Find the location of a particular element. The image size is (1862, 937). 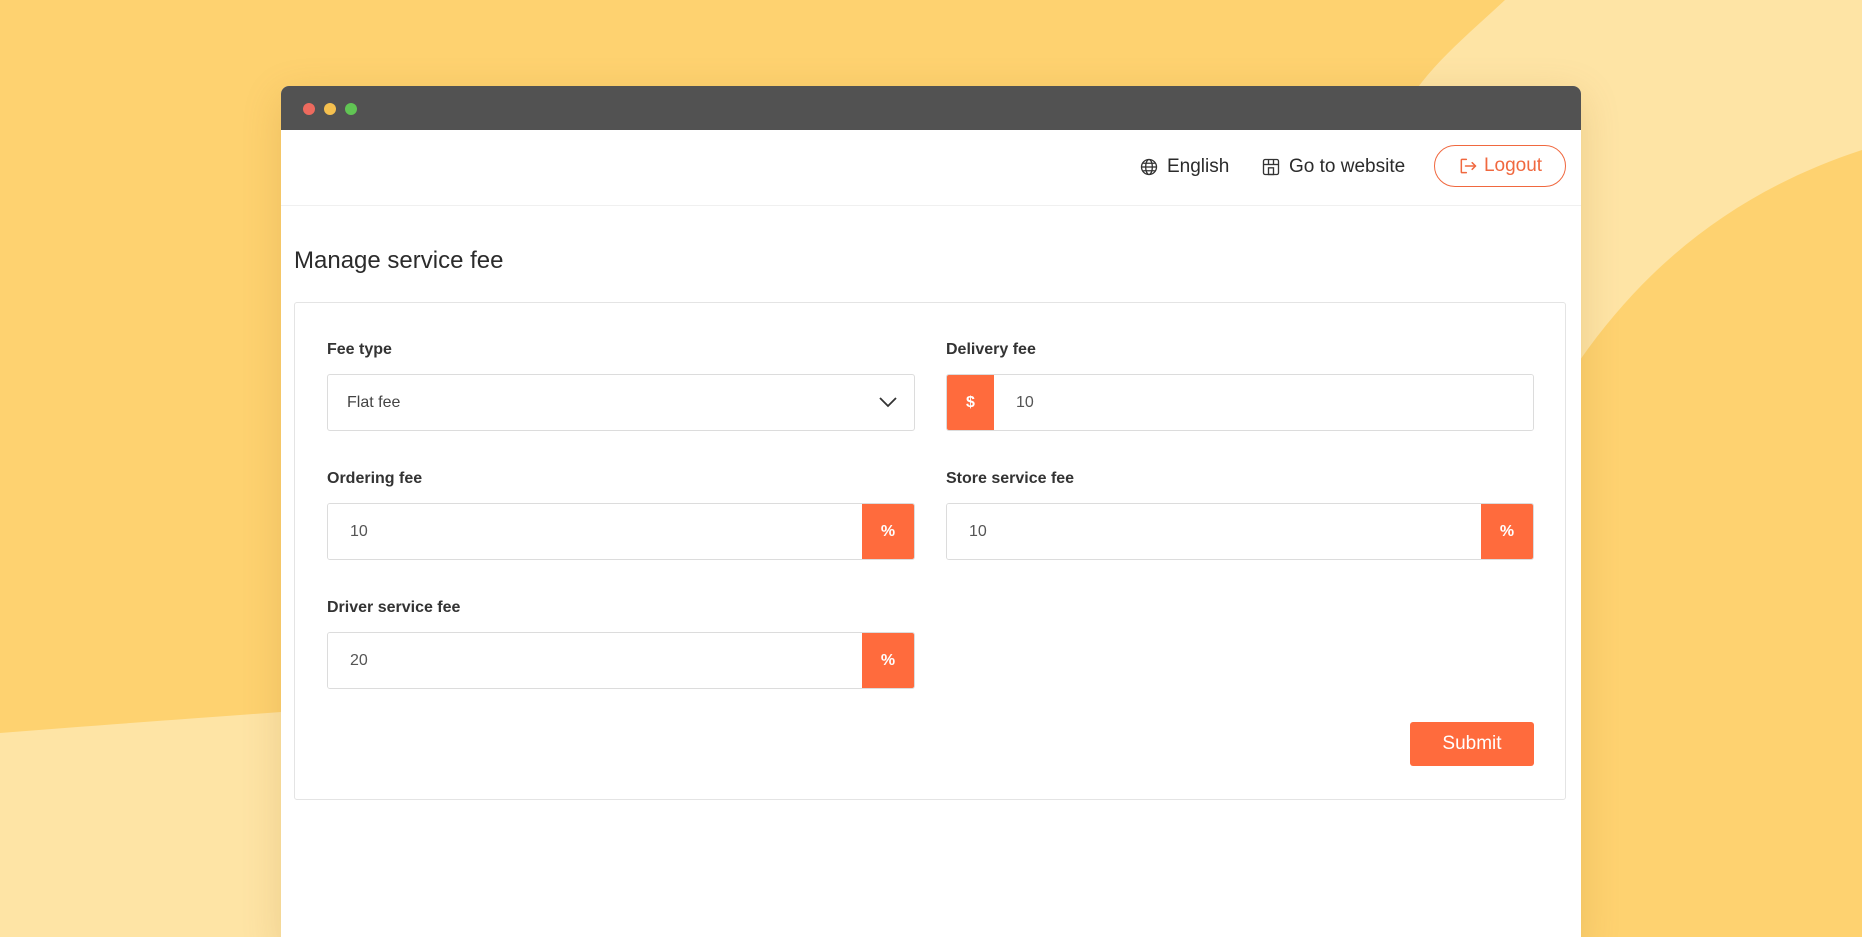

page-title: Manage service fee is located at coordinates (399, 260).